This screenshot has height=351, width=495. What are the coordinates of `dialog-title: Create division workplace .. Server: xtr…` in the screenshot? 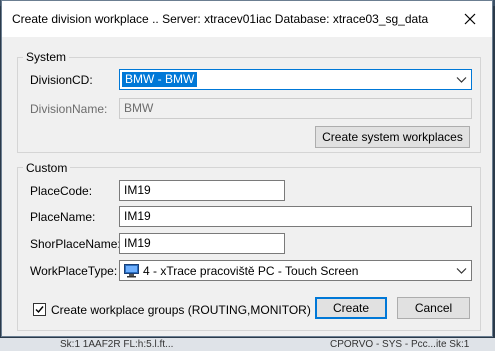 It's located at (220, 19).